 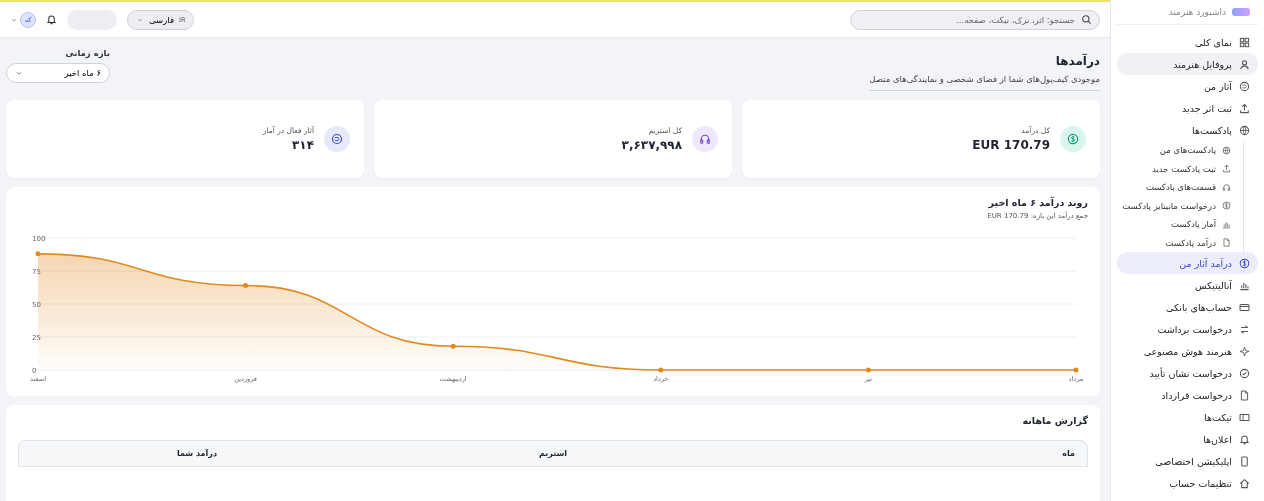 I want to click on sidebar-item: درآمد آثار من, so click(x=1187, y=263).